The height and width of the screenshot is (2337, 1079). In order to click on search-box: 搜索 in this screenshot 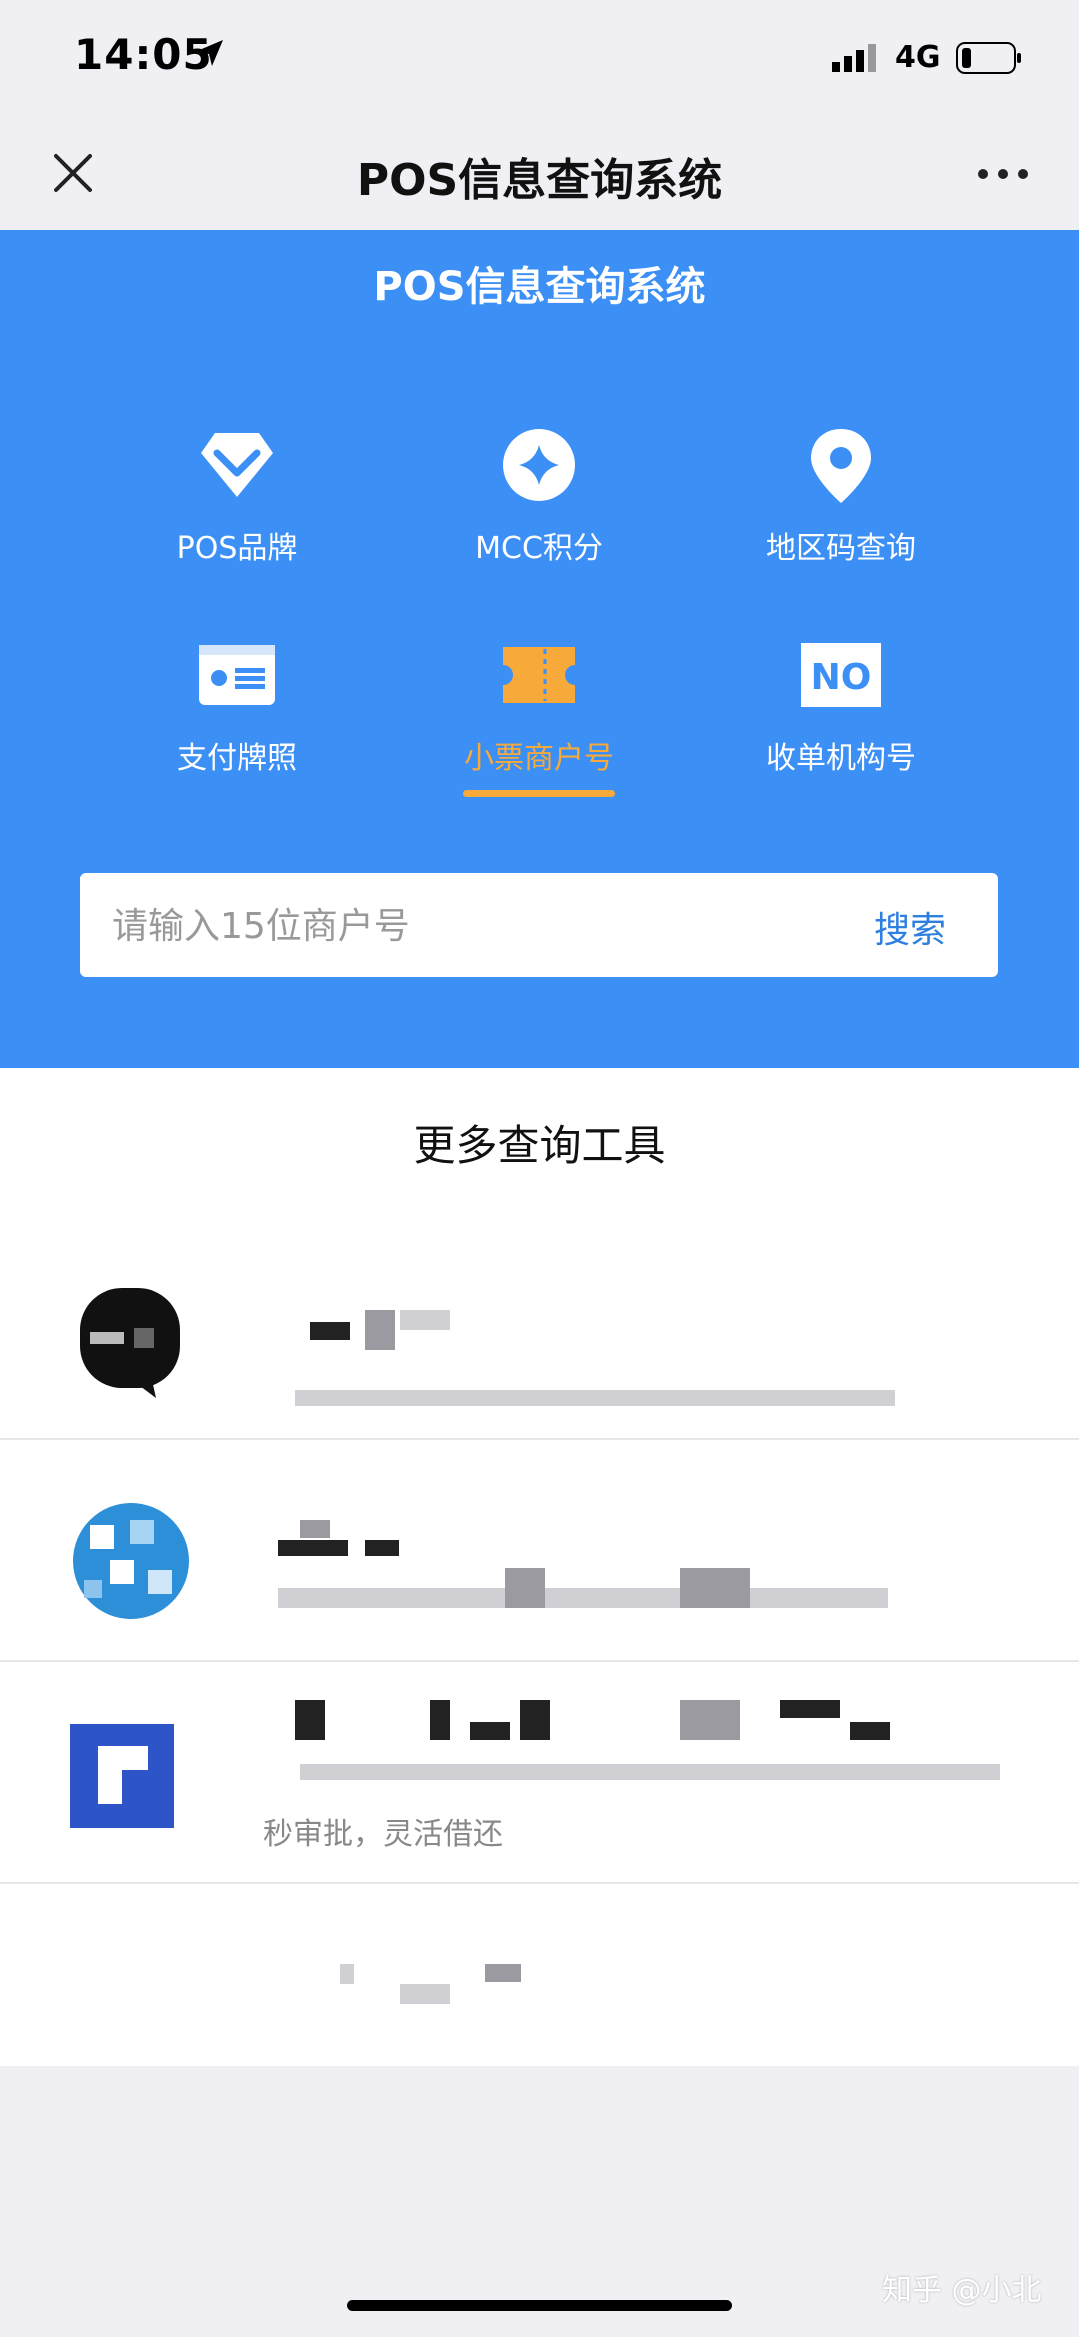, I will do `click(539, 926)`.